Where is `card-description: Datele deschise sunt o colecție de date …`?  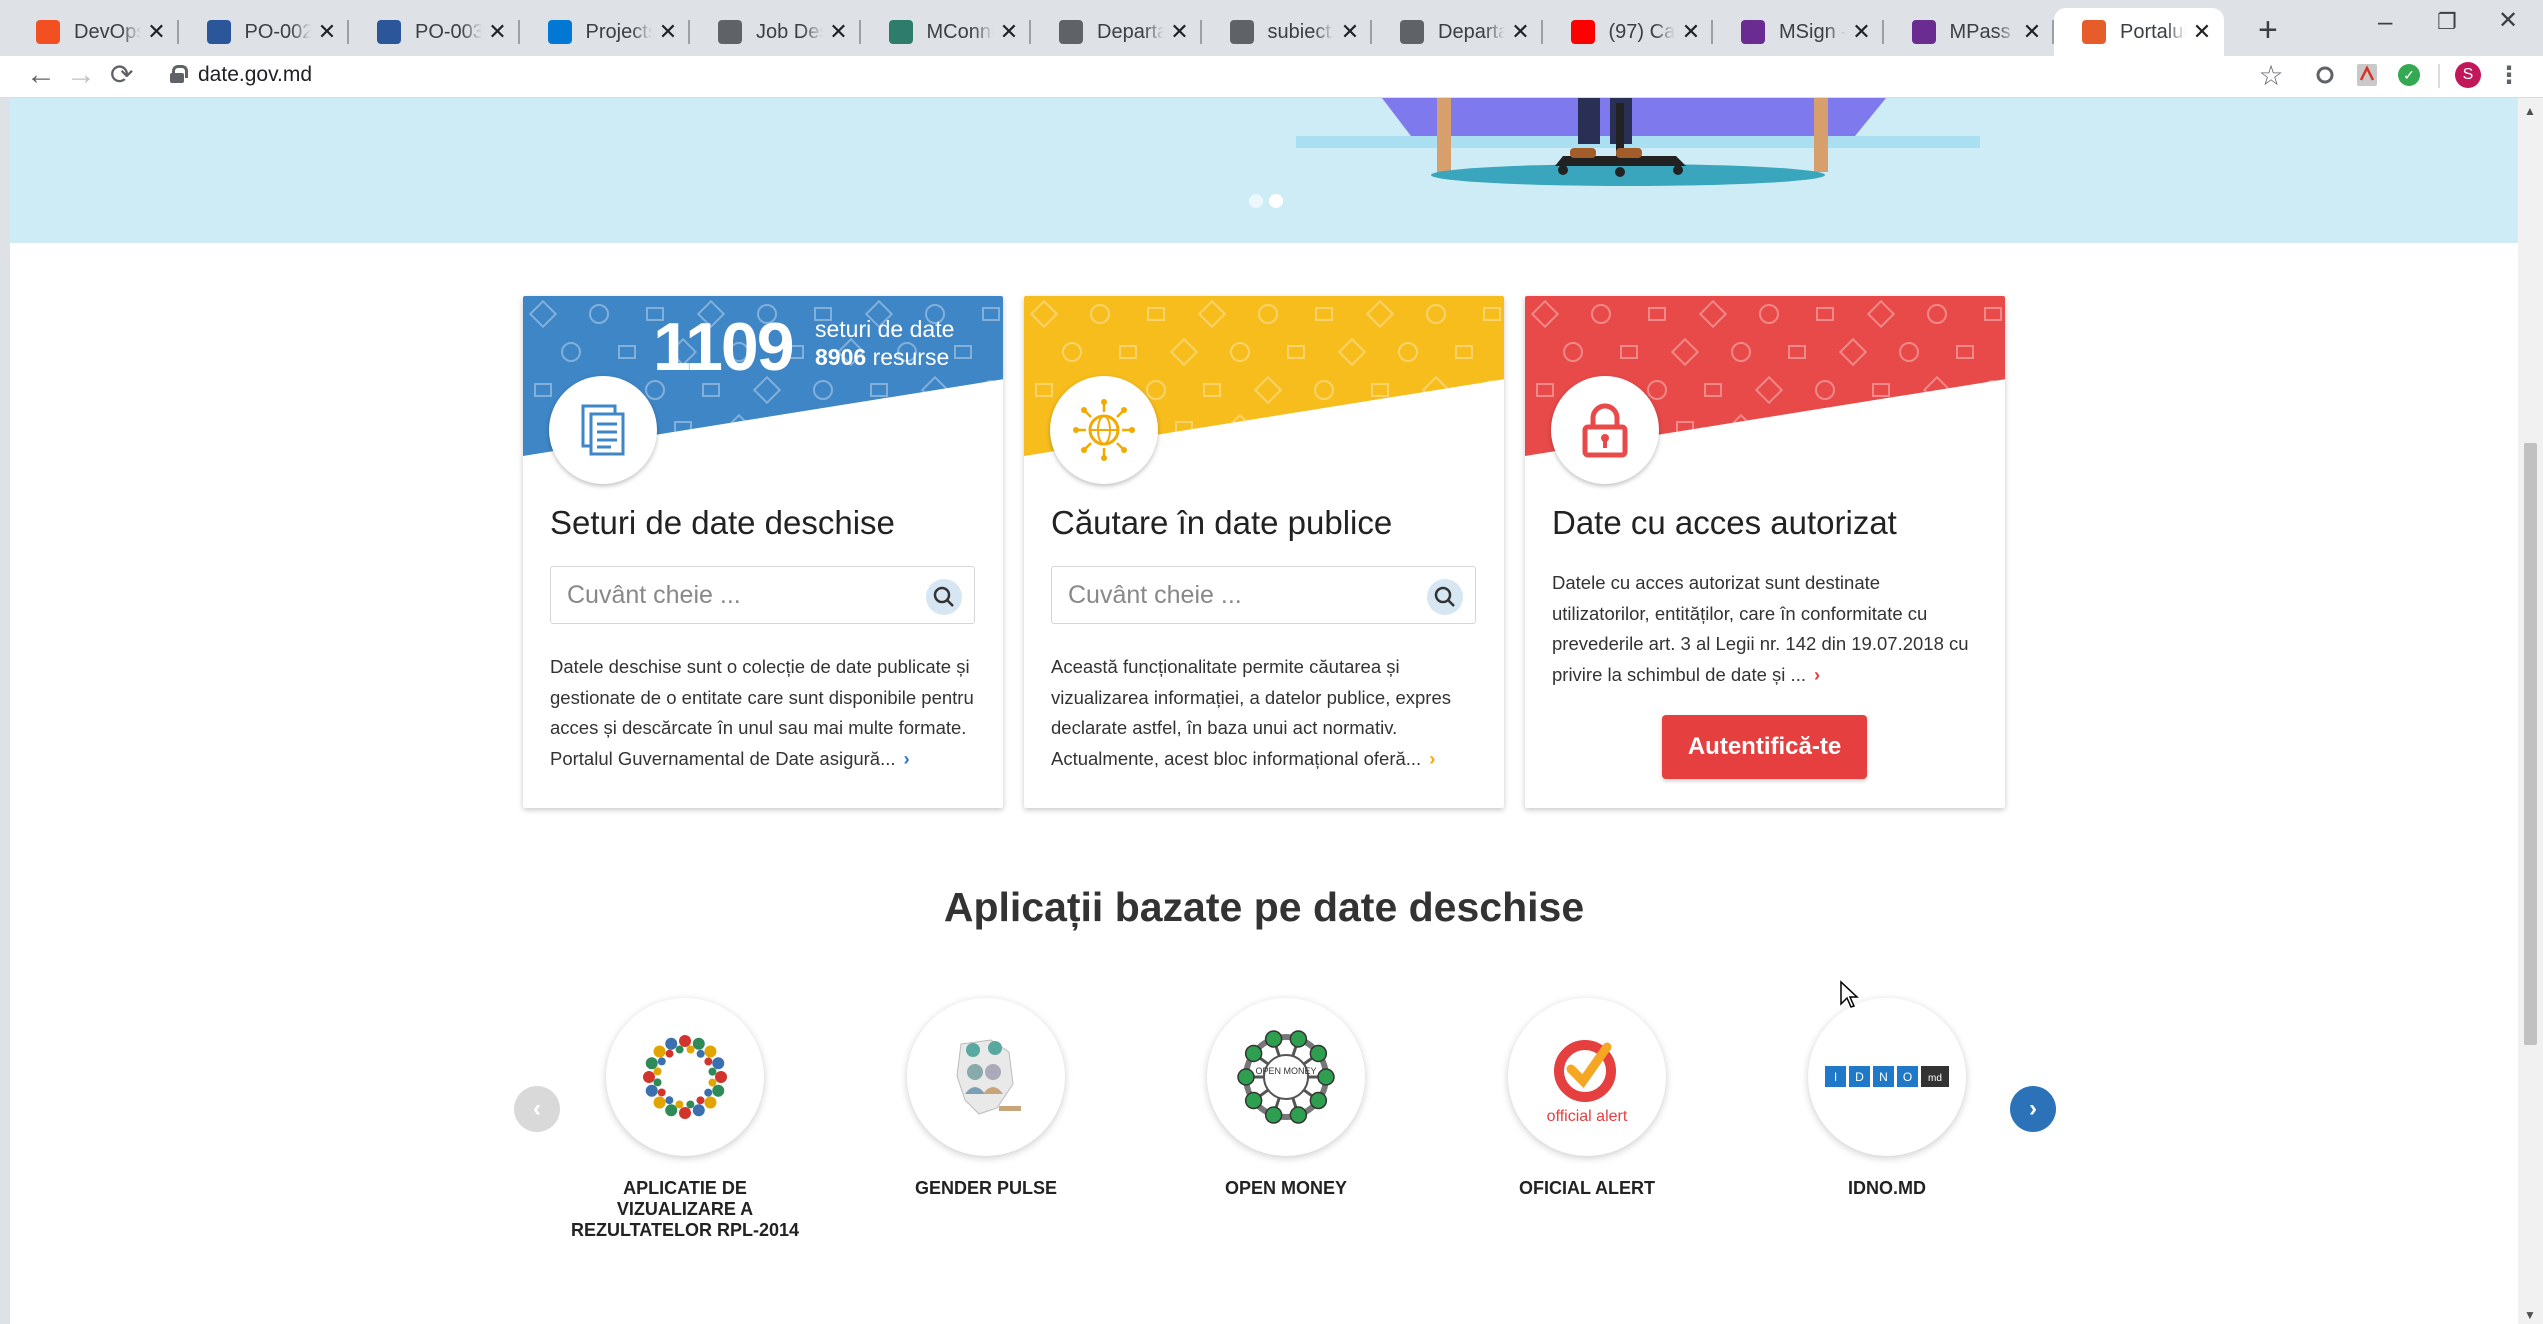
card-description: Datele deschise sunt o colecție de date … is located at coordinates (765, 713).